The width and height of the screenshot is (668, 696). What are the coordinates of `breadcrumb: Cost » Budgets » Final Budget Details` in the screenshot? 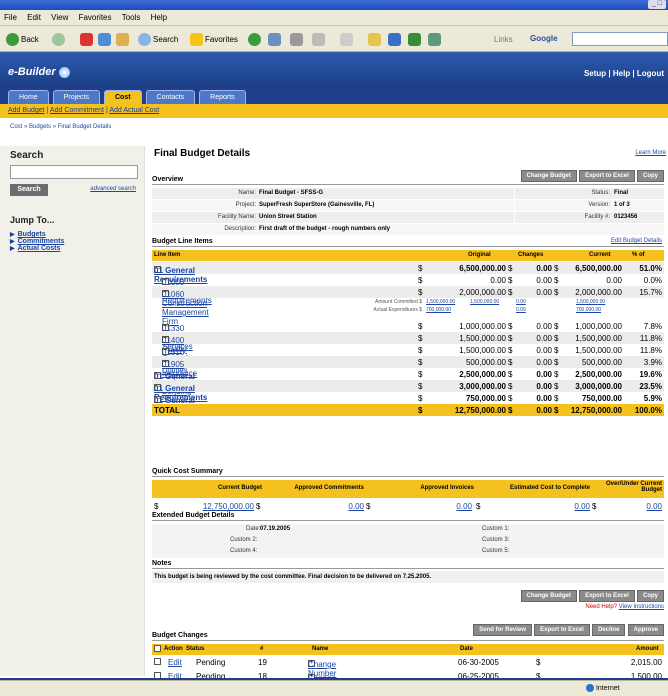 It's located at (60, 127).